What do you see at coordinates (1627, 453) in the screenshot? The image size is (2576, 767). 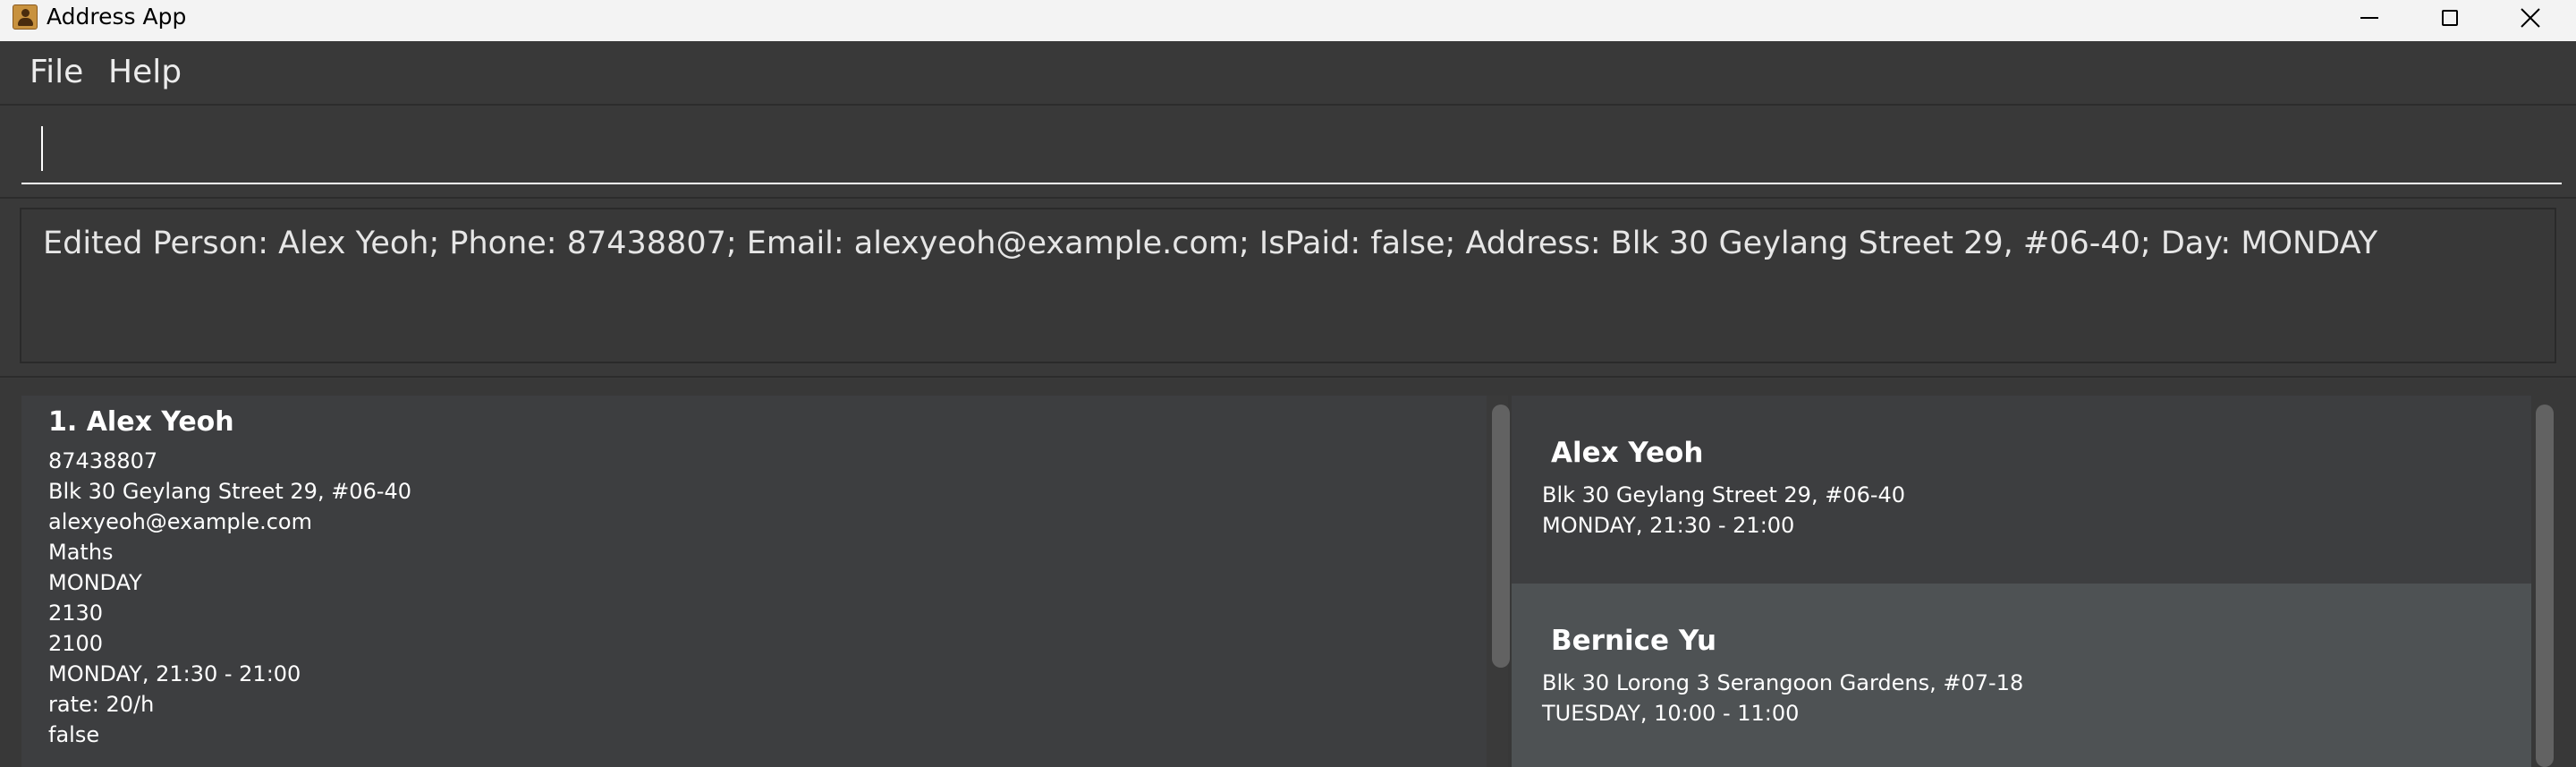 I see `schedule-name: Alex Yeoh` at bounding box center [1627, 453].